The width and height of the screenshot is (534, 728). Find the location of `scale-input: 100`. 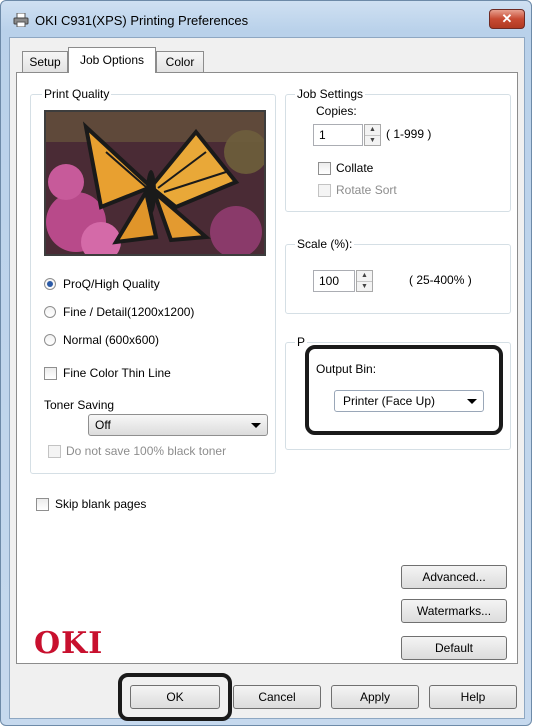

scale-input: 100 is located at coordinates (334, 281).